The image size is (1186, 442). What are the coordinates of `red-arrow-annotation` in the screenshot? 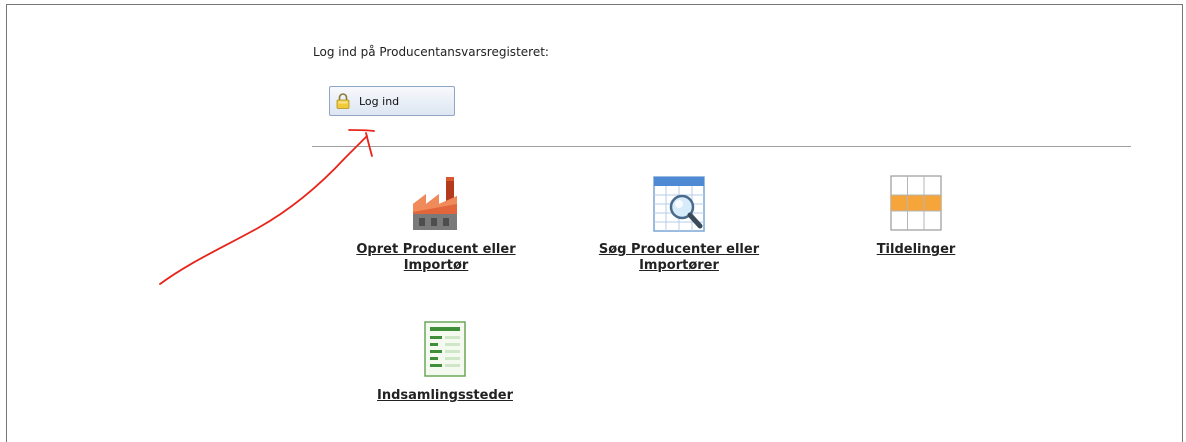 It's located at (267, 207).